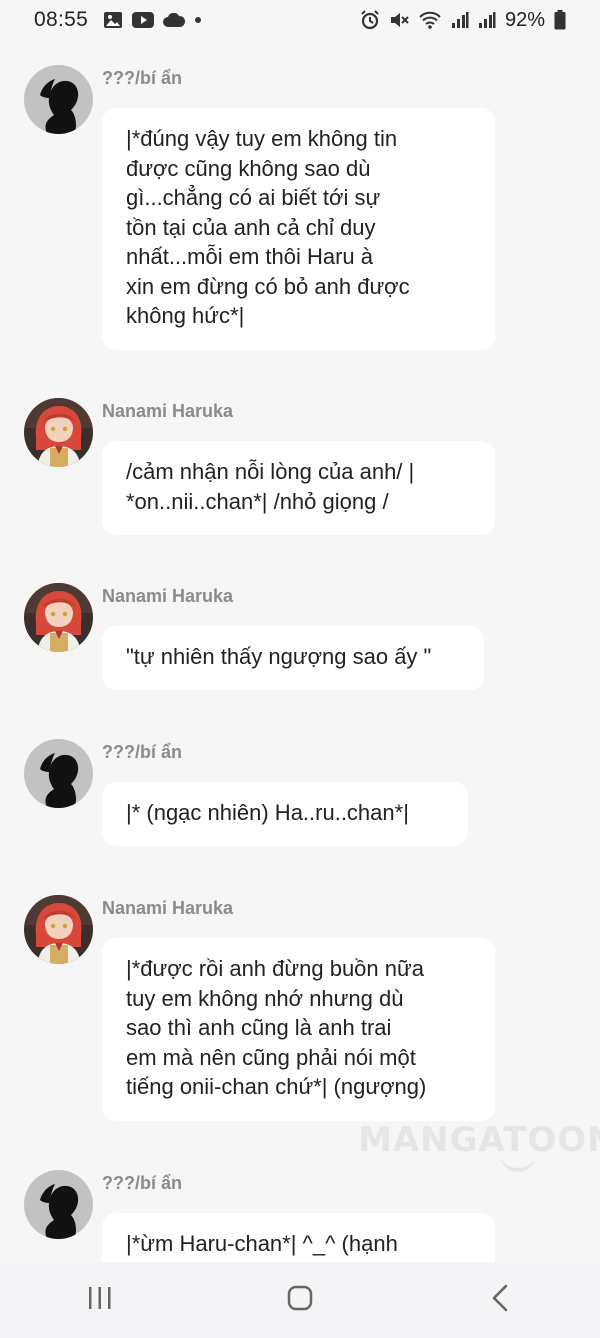 This screenshot has width=600, height=1338. I want to click on battery-icon, so click(560, 20).